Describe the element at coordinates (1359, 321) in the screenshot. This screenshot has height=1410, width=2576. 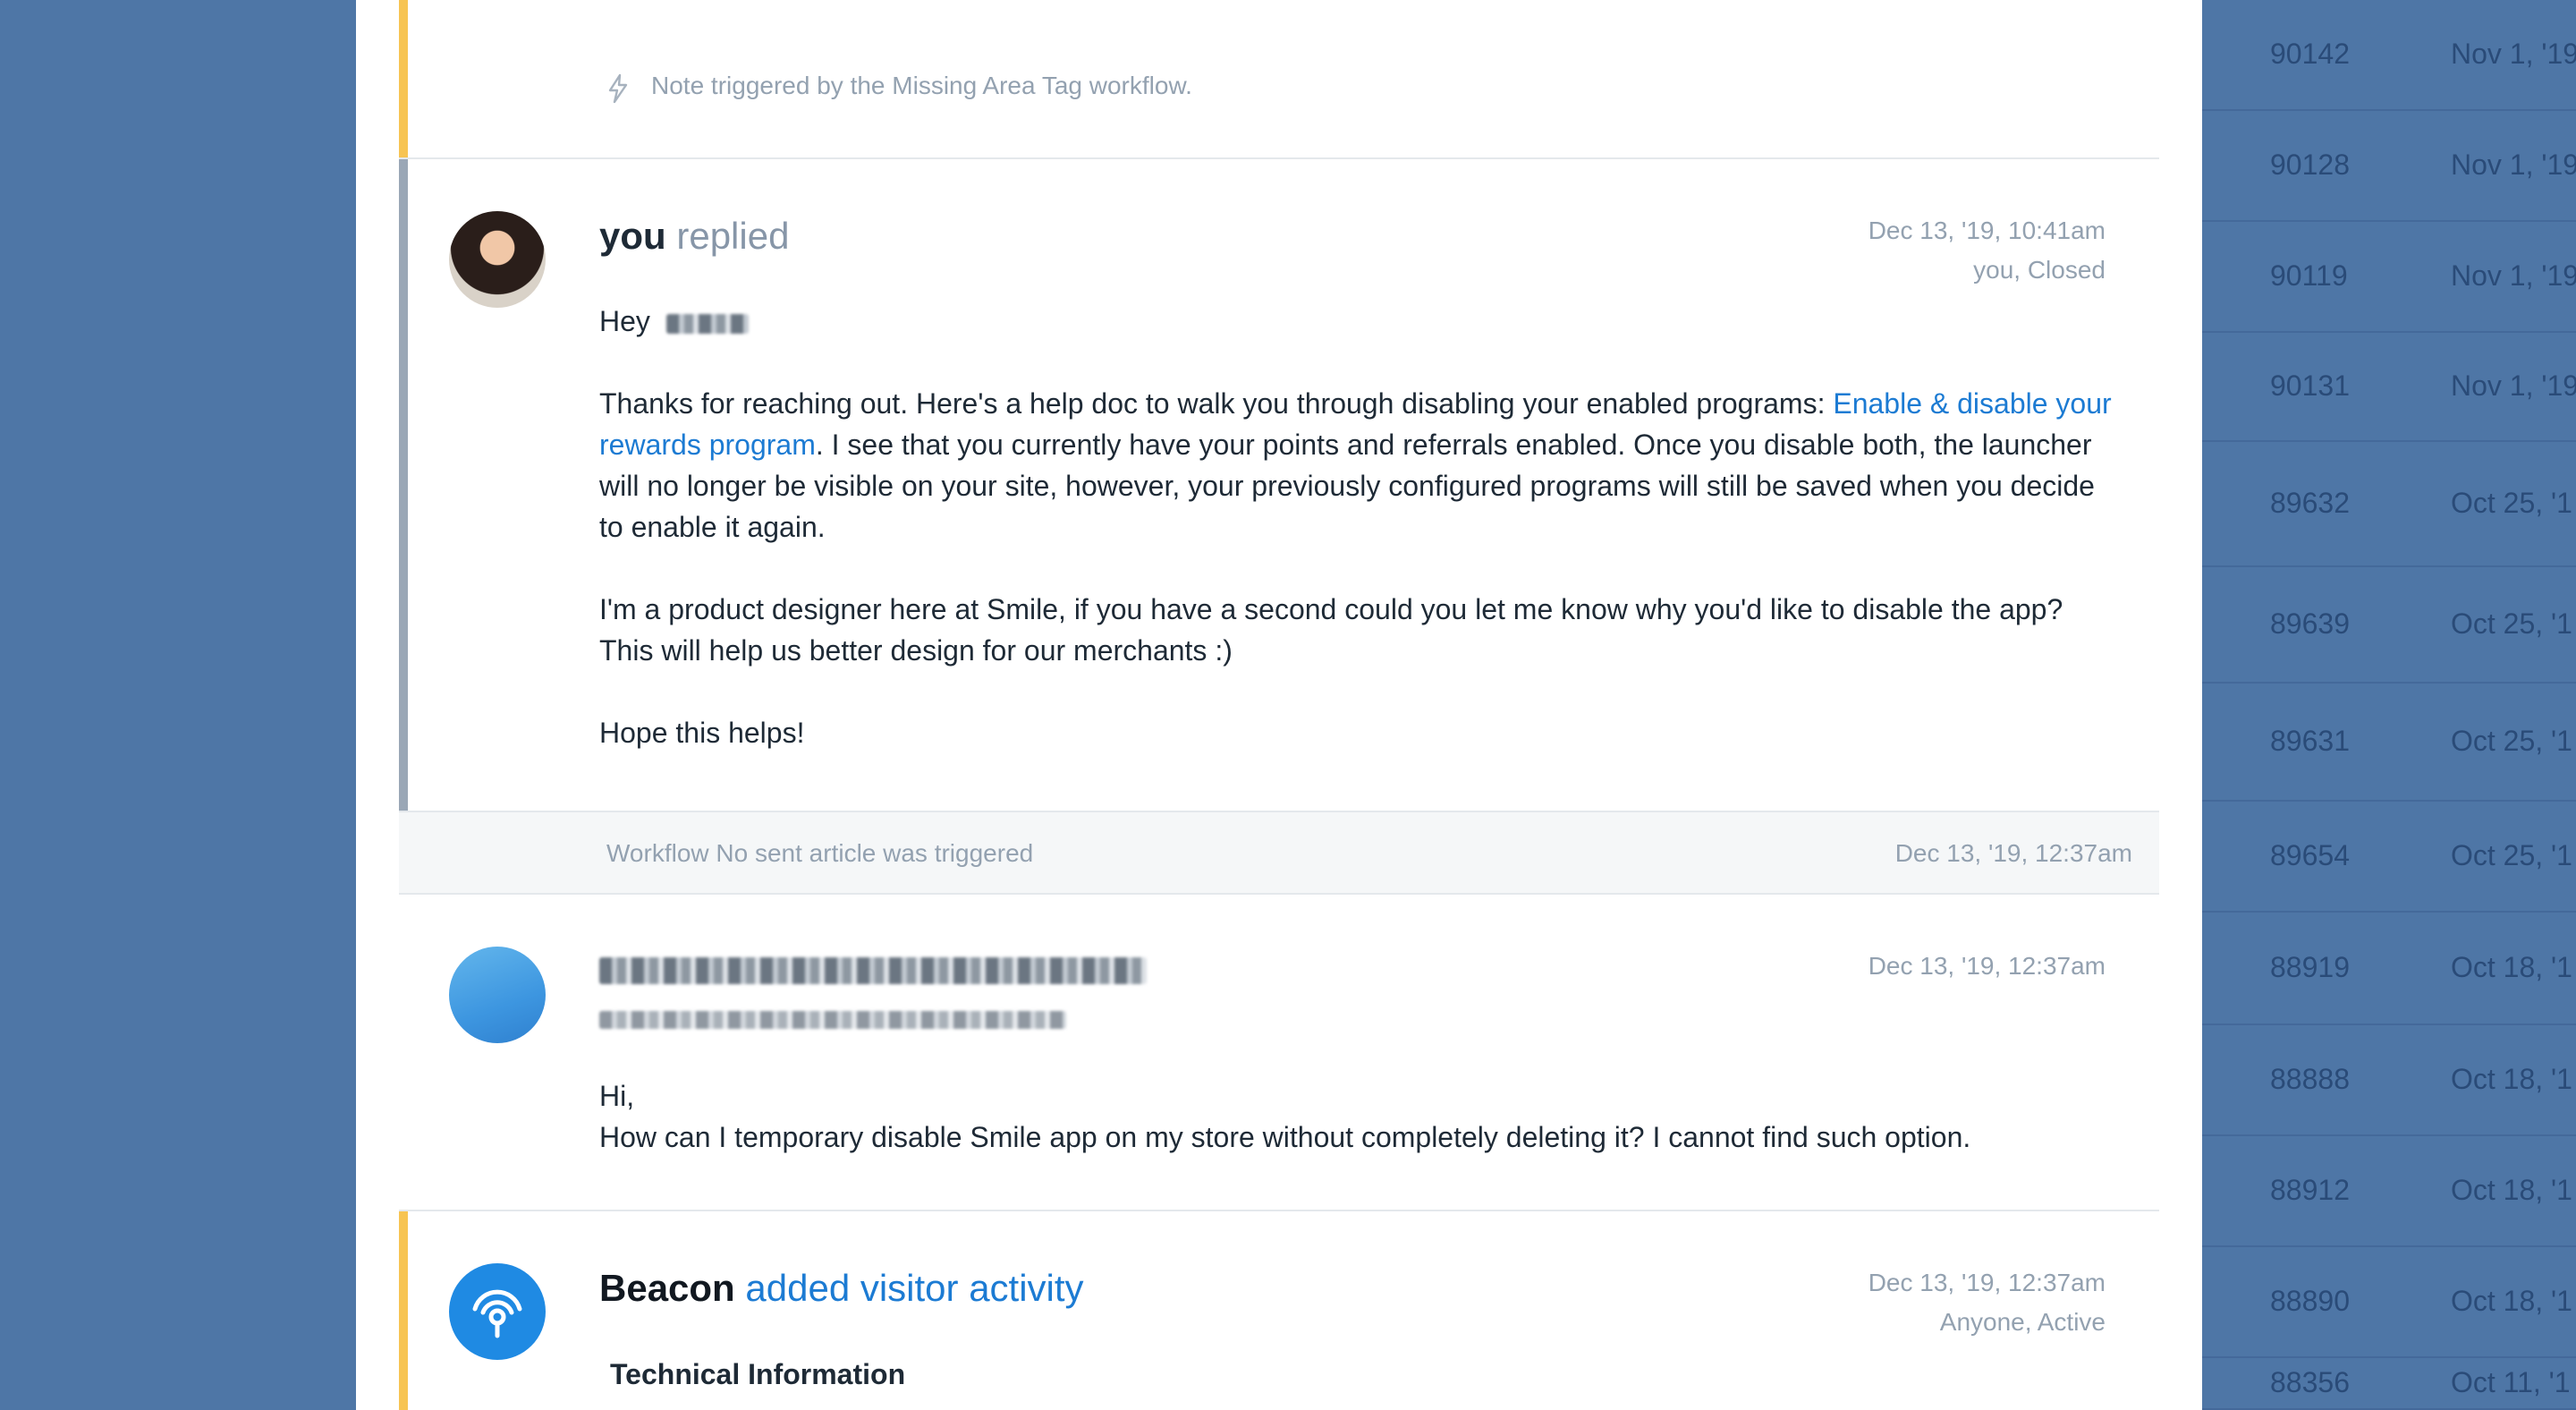
I see `reply-greeting: Hey` at that location.